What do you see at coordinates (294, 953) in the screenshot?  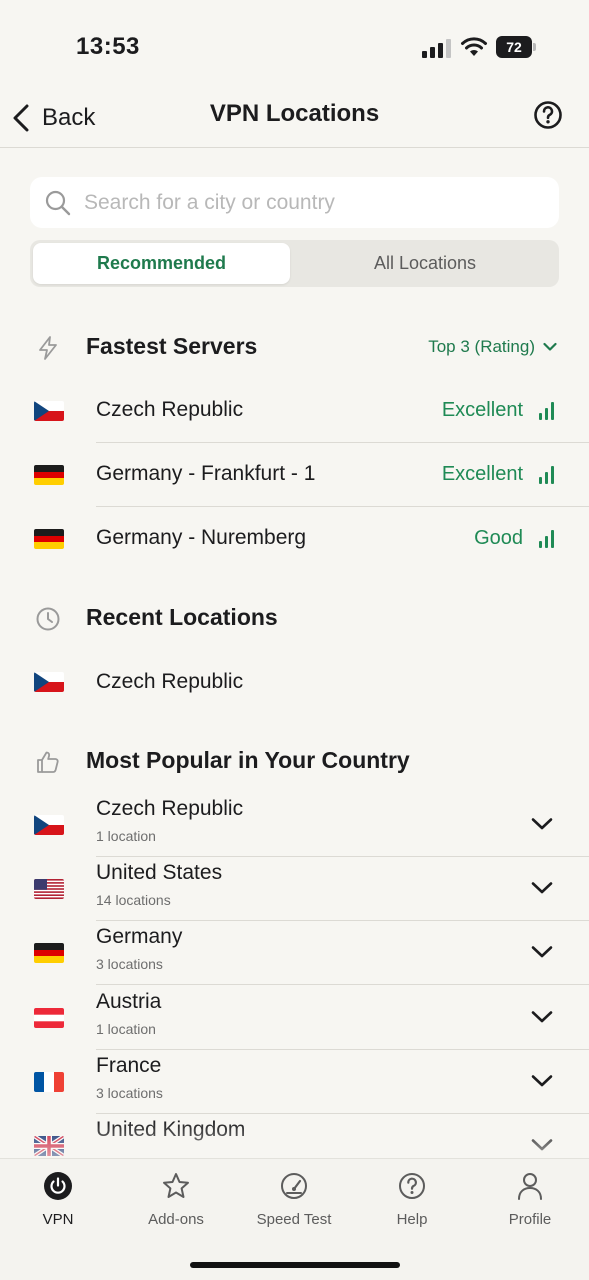 I see `popular-row-germany: Germany 3 locations` at bounding box center [294, 953].